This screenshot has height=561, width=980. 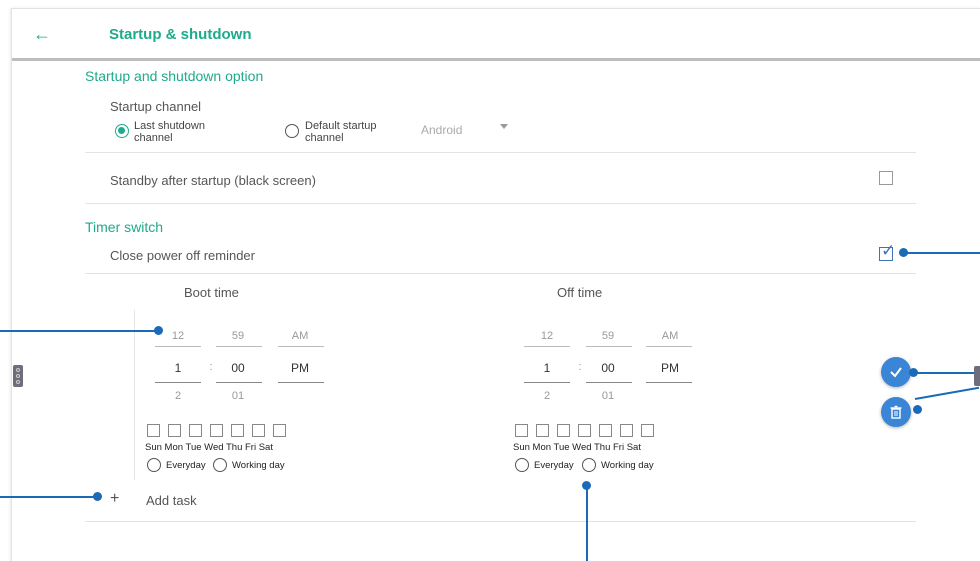 What do you see at coordinates (220, 465) in the screenshot?
I see `boot-radio-working-day` at bounding box center [220, 465].